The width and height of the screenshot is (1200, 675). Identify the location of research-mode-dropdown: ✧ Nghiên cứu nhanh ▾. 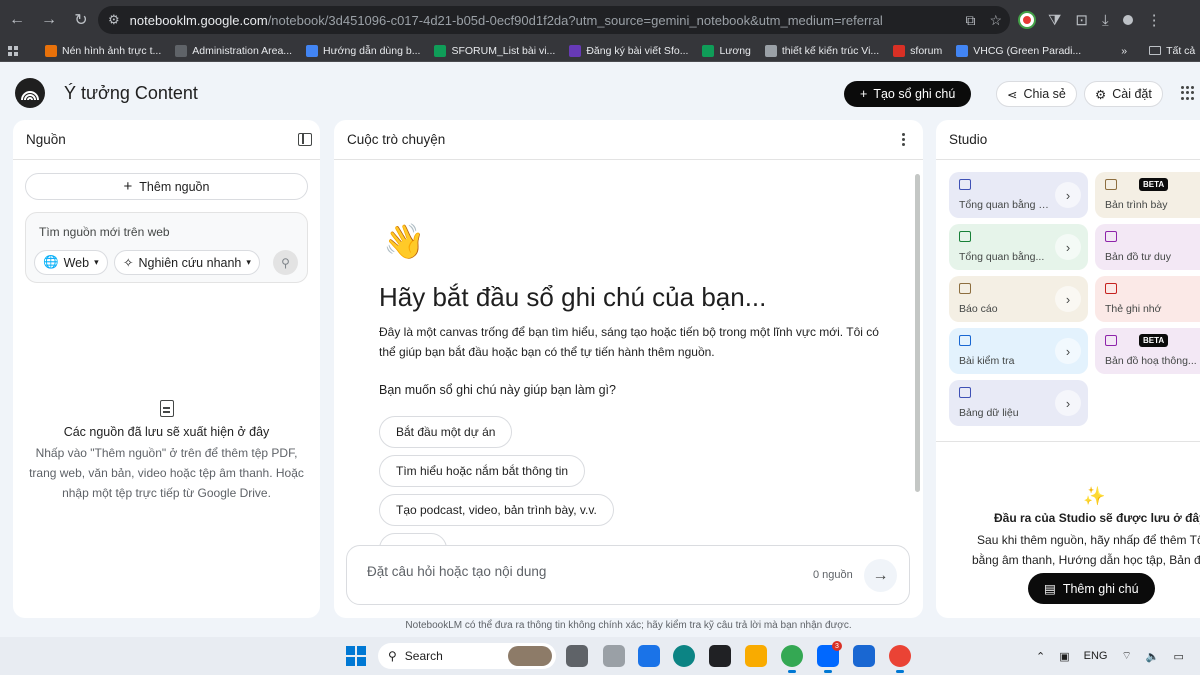
(187, 262).